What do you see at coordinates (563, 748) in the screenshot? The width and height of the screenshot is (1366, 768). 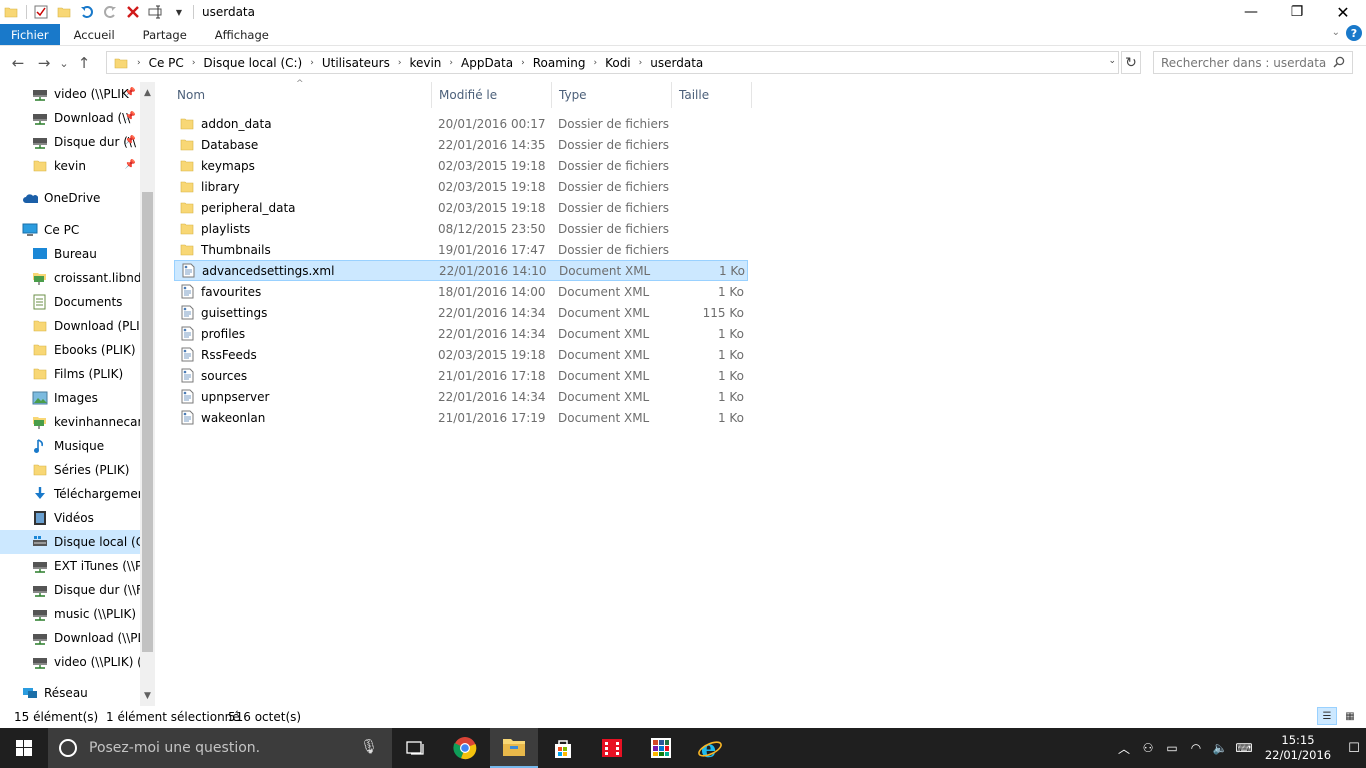 I see `store-icon` at bounding box center [563, 748].